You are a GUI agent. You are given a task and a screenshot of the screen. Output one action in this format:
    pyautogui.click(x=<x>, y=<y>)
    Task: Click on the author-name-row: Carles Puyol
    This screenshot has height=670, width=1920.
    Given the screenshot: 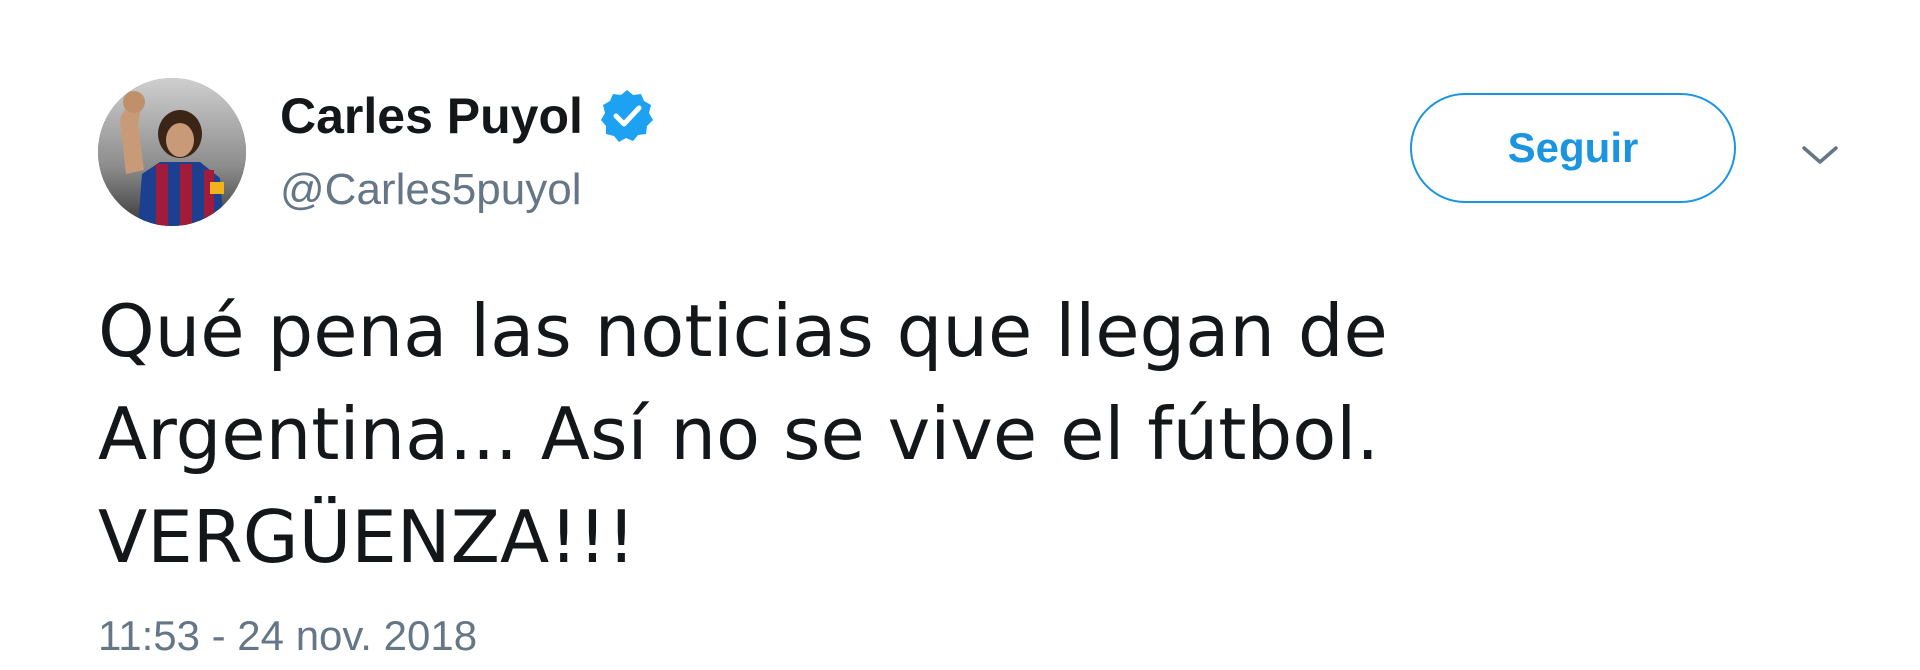 What is the action you would take?
    pyautogui.click(x=467, y=116)
    